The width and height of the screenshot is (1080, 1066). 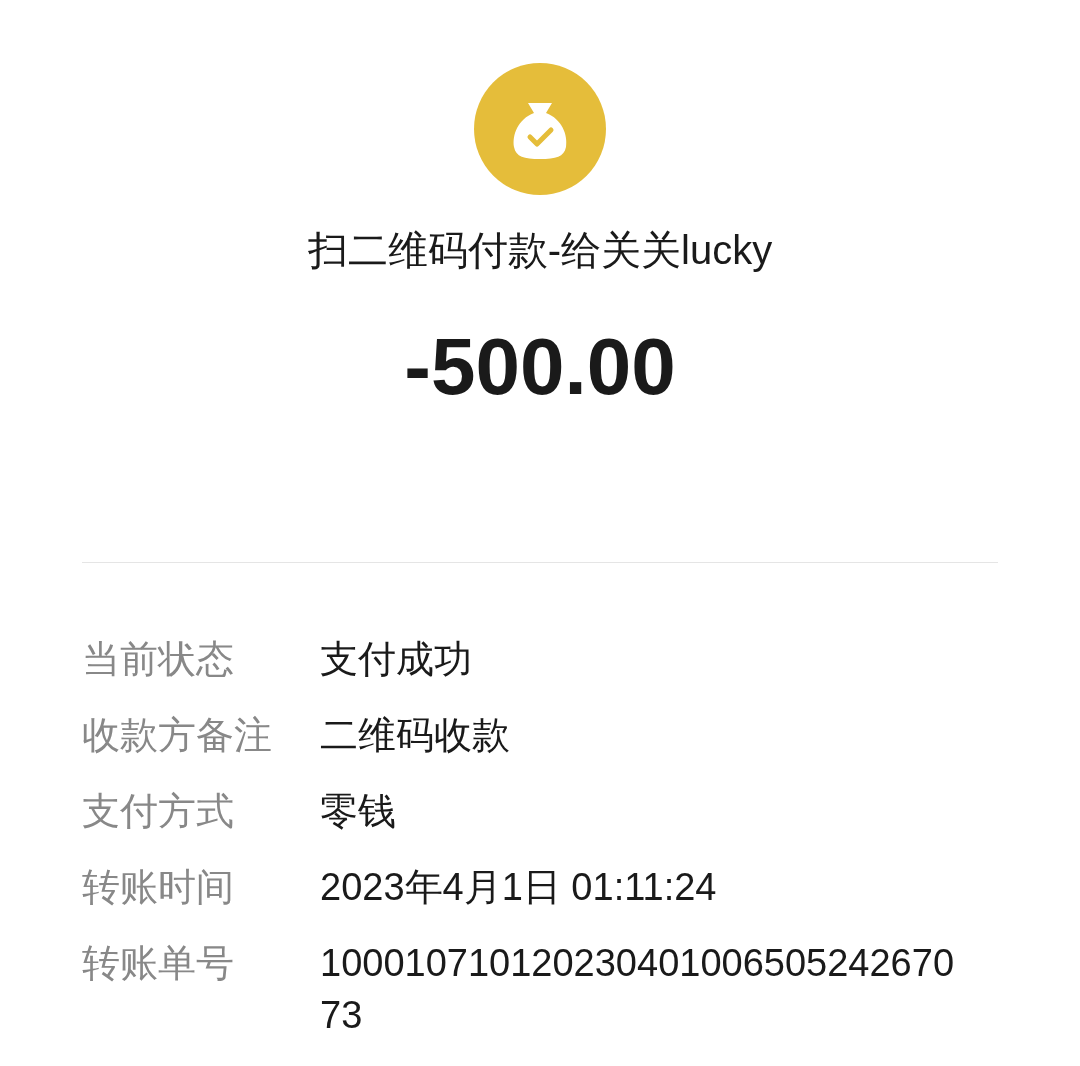 I want to click on detail-label: 收款方备注, so click(x=177, y=735).